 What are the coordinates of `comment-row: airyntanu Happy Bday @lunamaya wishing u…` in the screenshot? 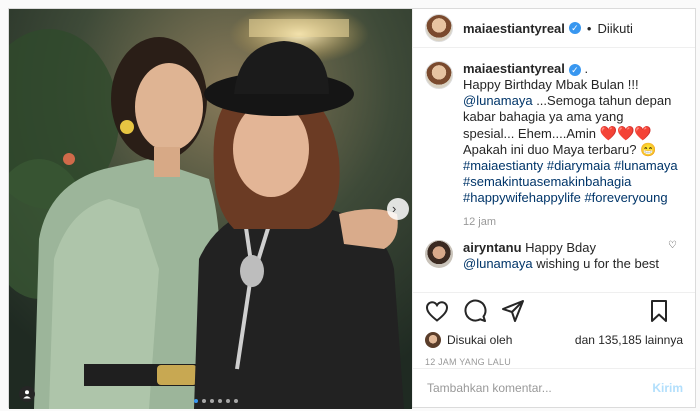 It's located at (554, 256).